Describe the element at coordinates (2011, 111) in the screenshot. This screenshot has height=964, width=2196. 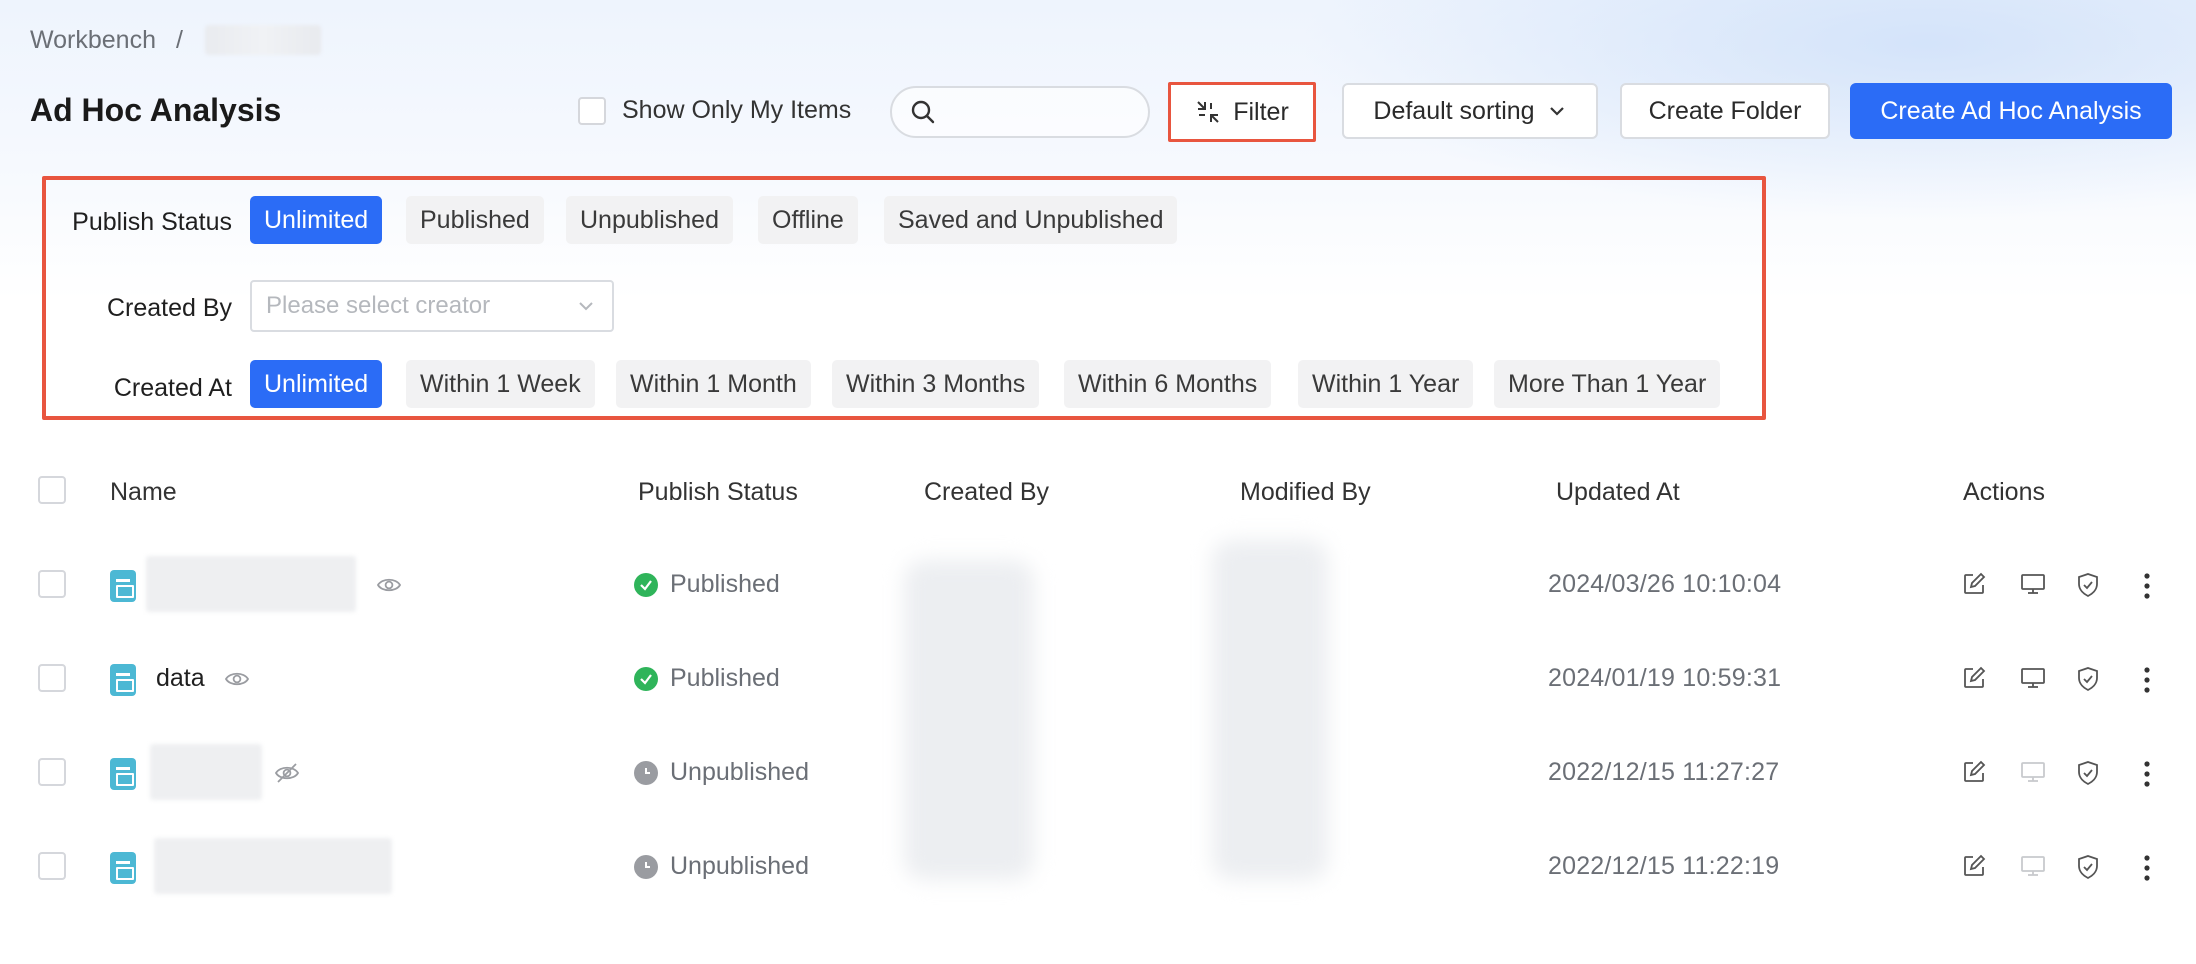
I see `create-ad-hoc-analysis-button: Create Ad Hoc Analysis` at that location.